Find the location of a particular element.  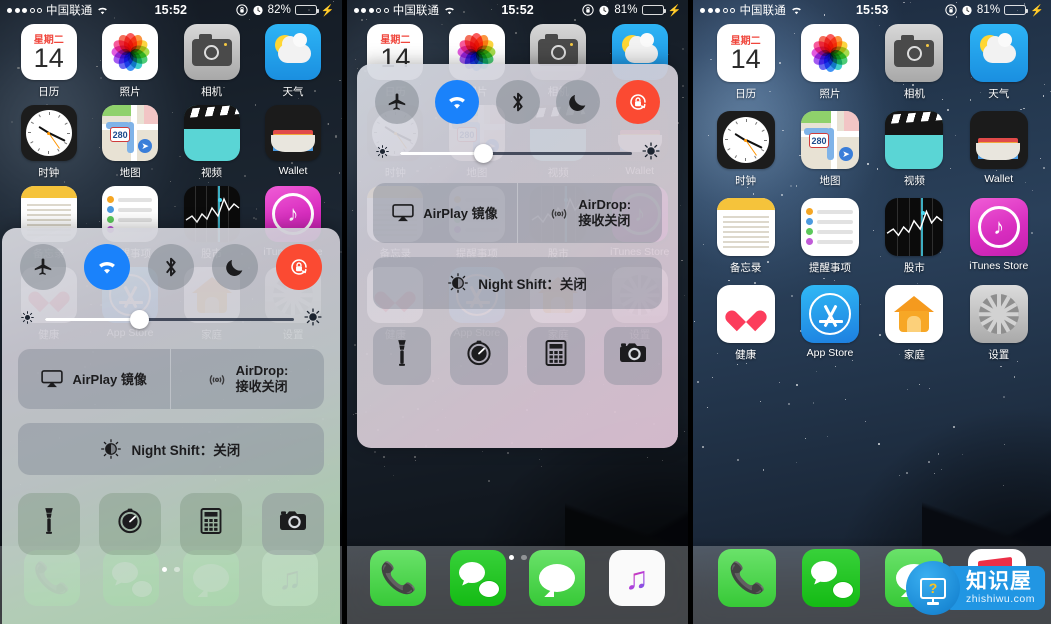

app-label: Wallet is located at coordinates (293, 171).